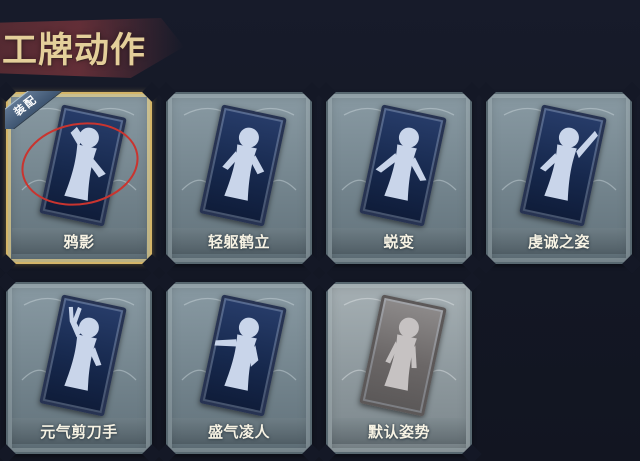  What do you see at coordinates (79, 242) in the screenshot?
I see `card-label: 鸦影` at bounding box center [79, 242].